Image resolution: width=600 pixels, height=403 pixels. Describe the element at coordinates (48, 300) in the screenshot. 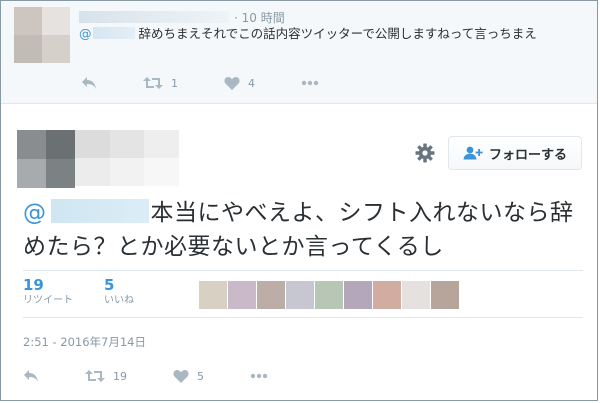

I see `retweet-stat-label: リツイート` at that location.